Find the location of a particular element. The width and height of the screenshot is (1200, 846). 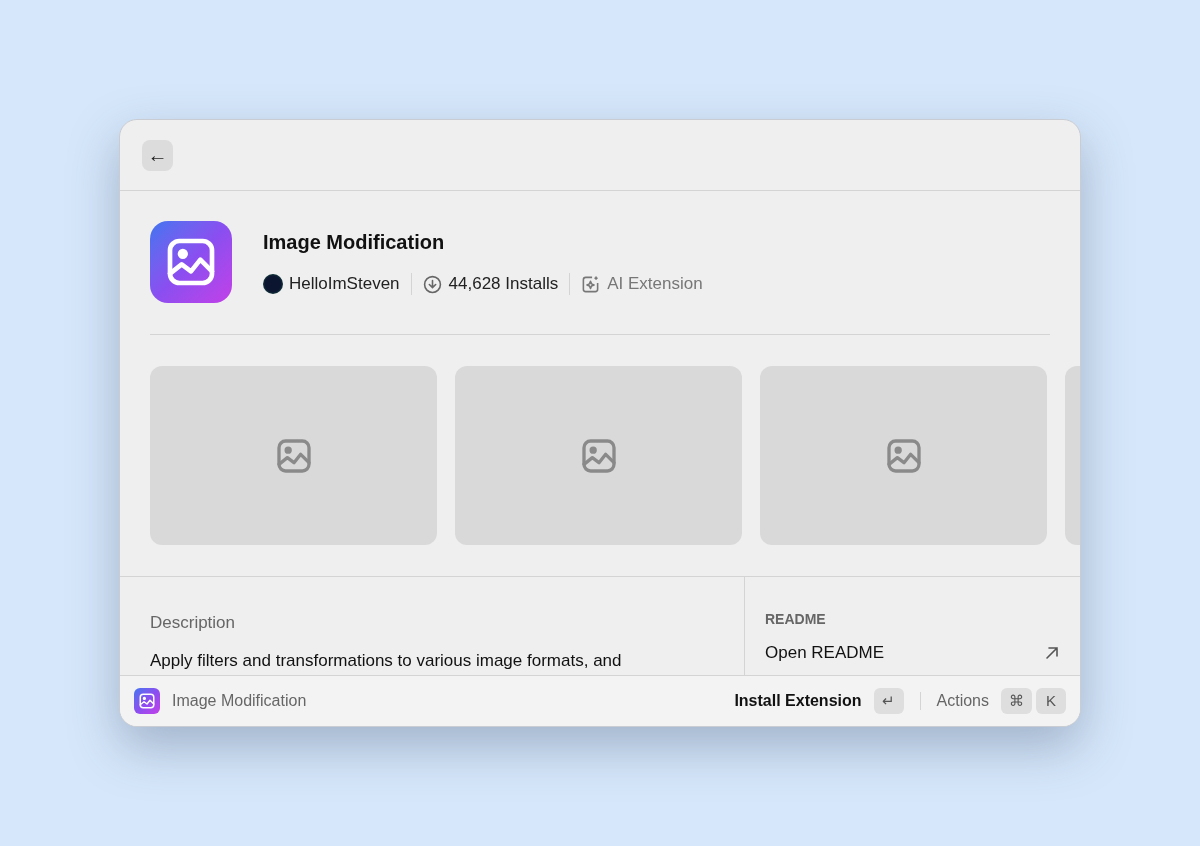

back-button: ← is located at coordinates (157, 155).